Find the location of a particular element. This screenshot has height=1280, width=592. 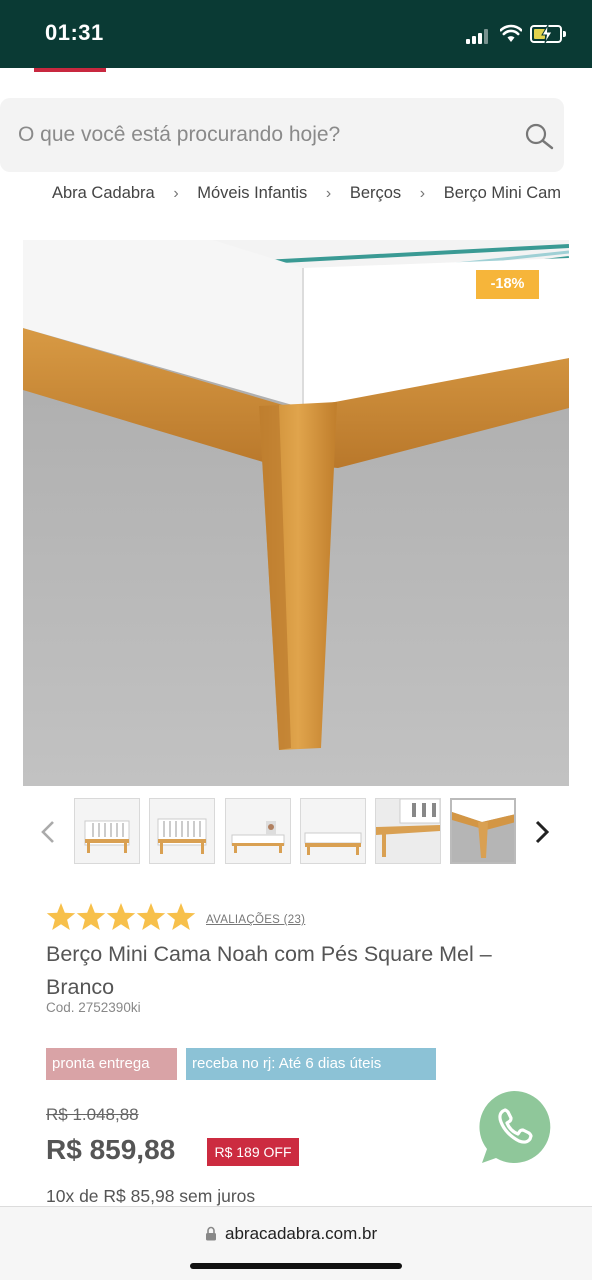

rating-stars is located at coordinates (121, 916).